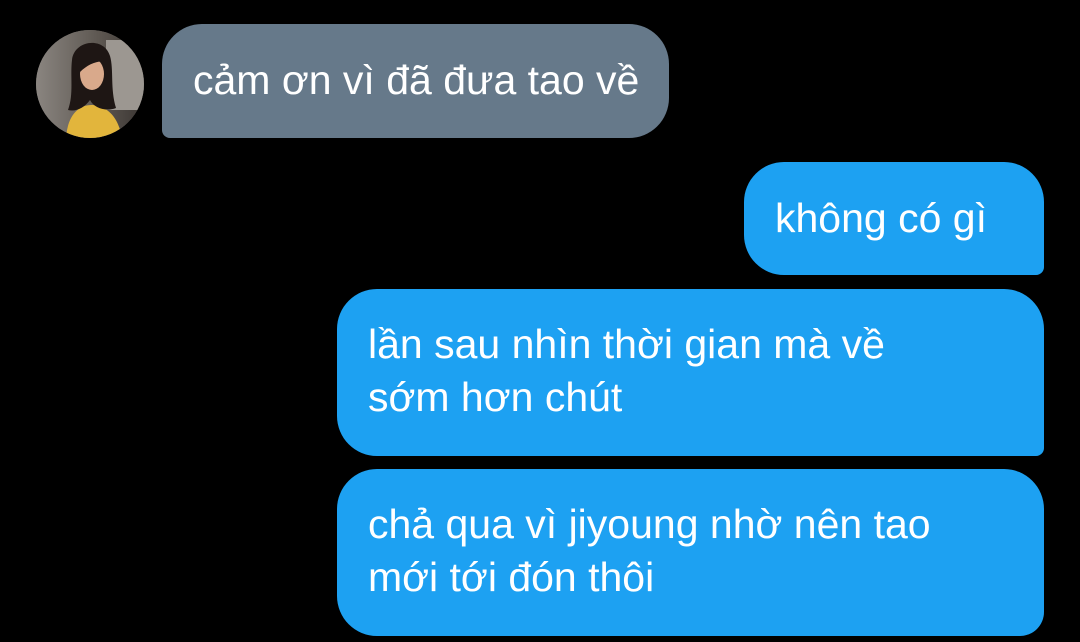 This screenshot has height=642, width=1080. I want to click on contact-avatar, so click(90, 84).